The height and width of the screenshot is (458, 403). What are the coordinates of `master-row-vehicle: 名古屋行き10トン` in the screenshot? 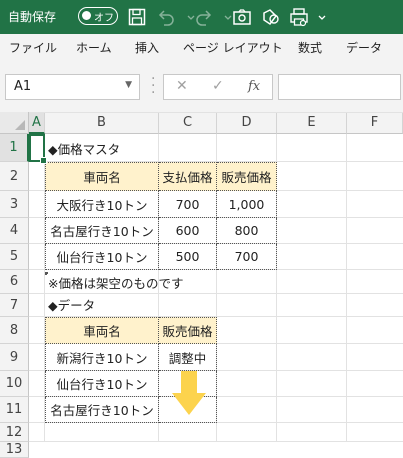 It's located at (102, 231).